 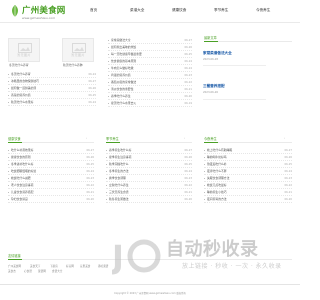 I want to click on list-item: 老人饮食注意事项 06-22, so click(x=51, y=186).